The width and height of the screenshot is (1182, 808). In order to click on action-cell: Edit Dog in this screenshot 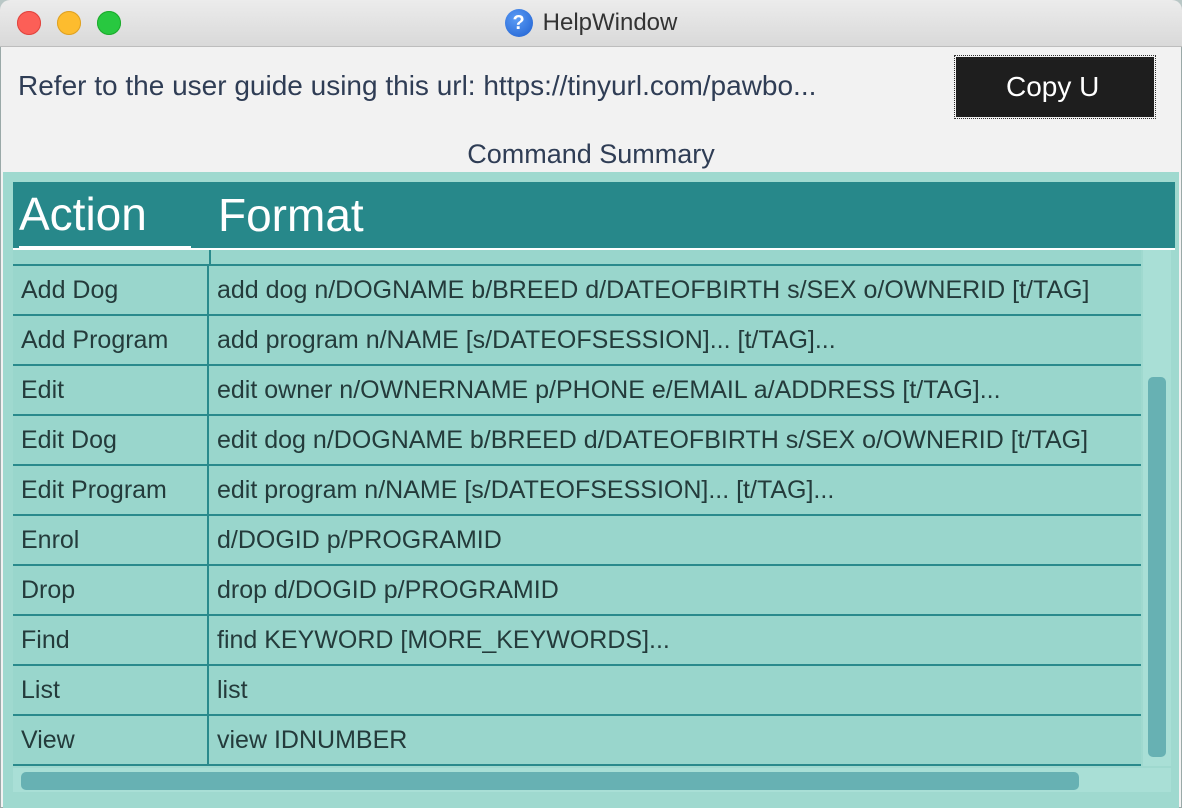, I will do `click(111, 440)`.